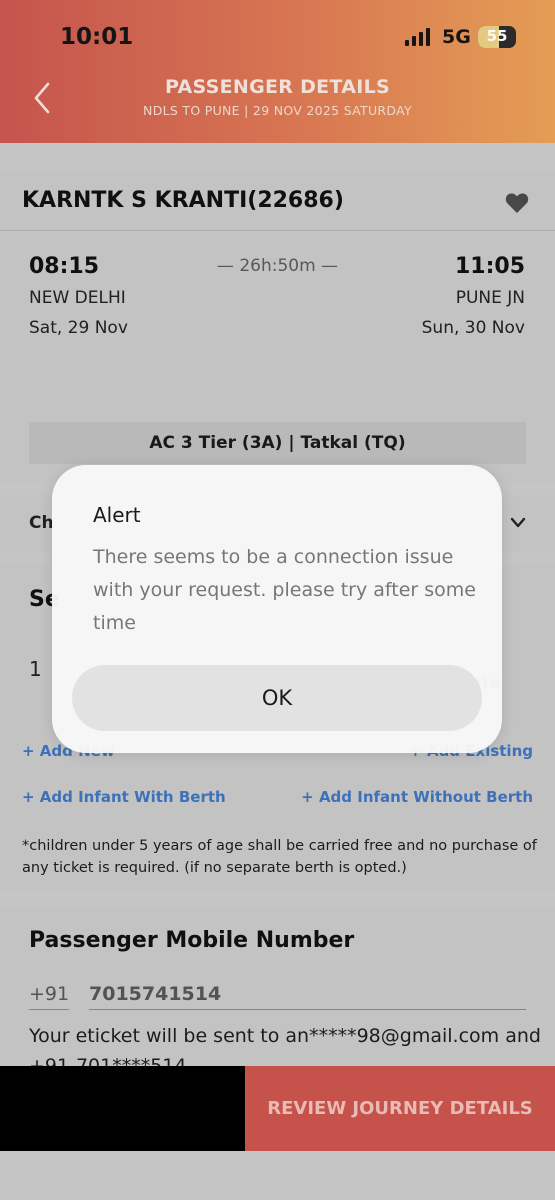  I want to click on ok-button: OK, so click(277, 698).